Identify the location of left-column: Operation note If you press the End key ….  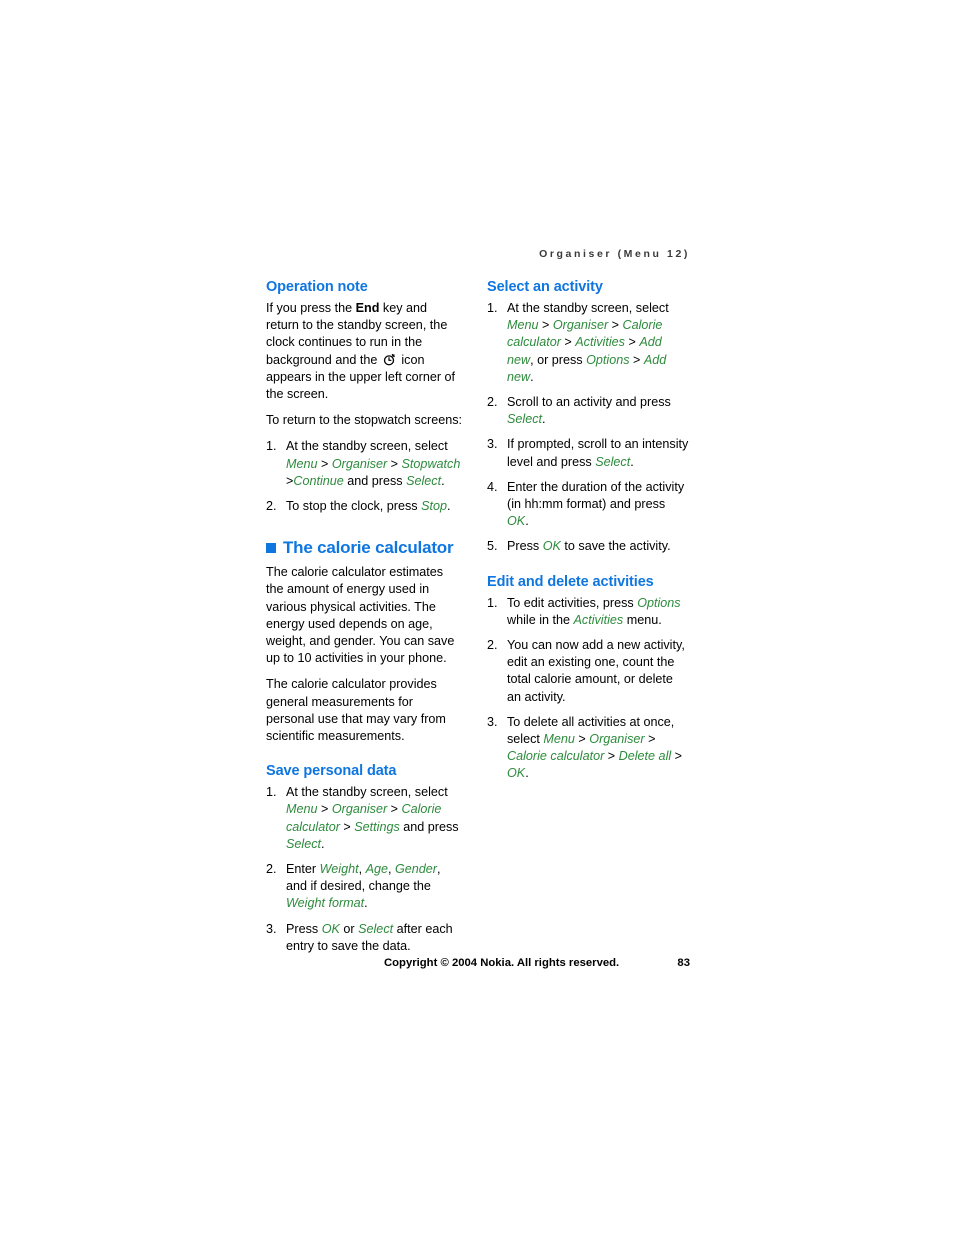
(364, 616).